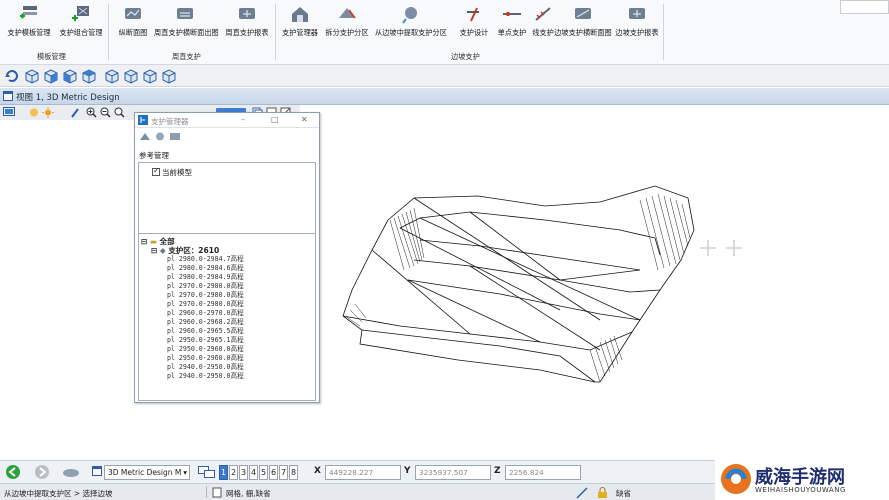 The height and width of the screenshot is (500, 889). Describe the element at coordinates (802, 480) in the screenshot. I see `site-watermark: 威海手游网 WEIHAISHOUYOUWANG` at that location.